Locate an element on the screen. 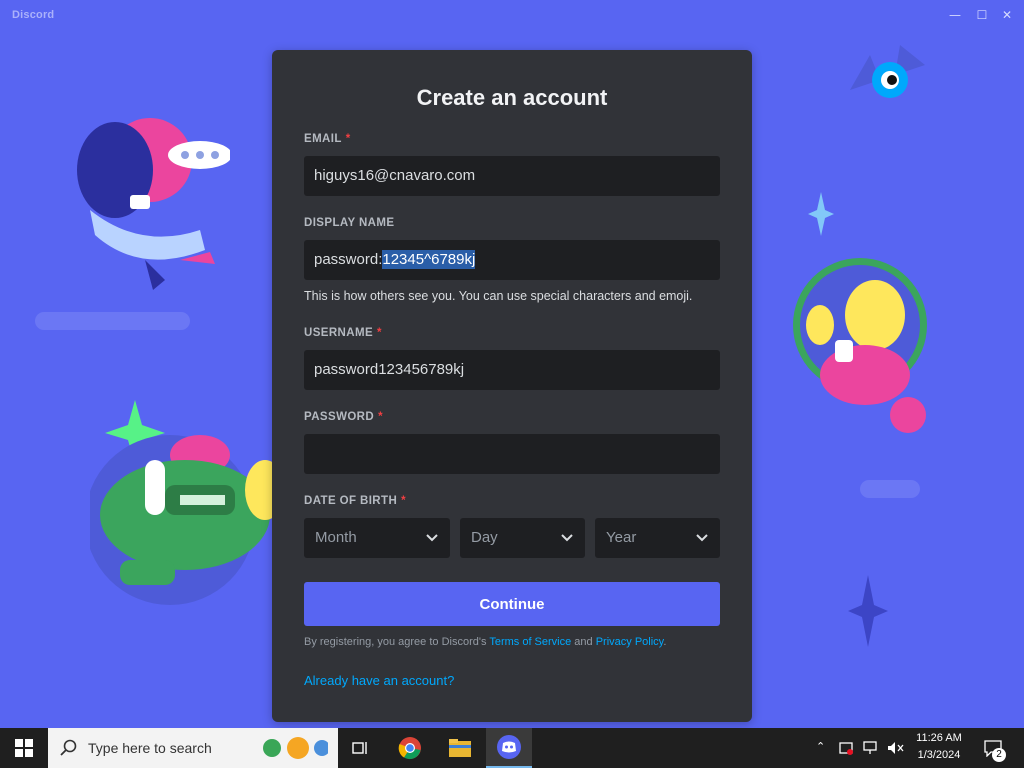 The image size is (1024, 768). clock-time: 11:26 AM is located at coordinates (939, 738).